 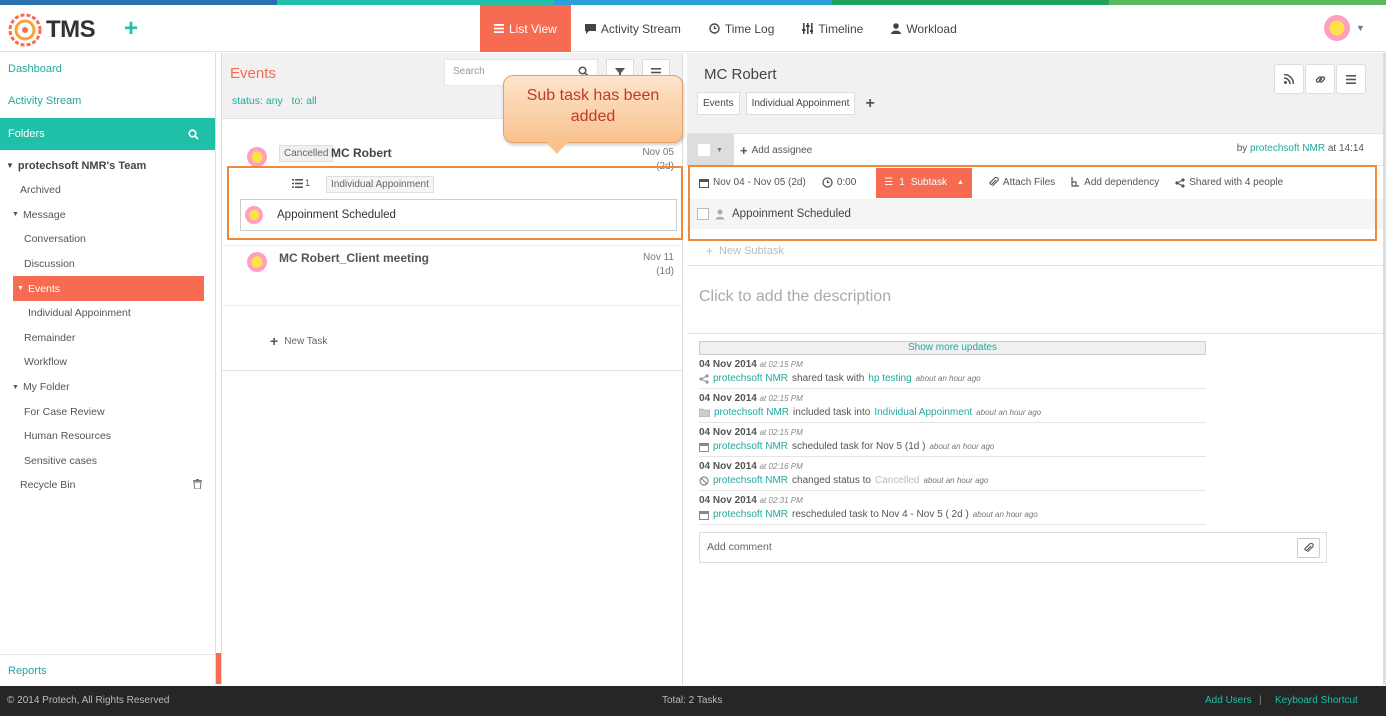 What do you see at coordinates (744, 150) in the screenshot?
I see `plus-icon: +` at bounding box center [744, 150].